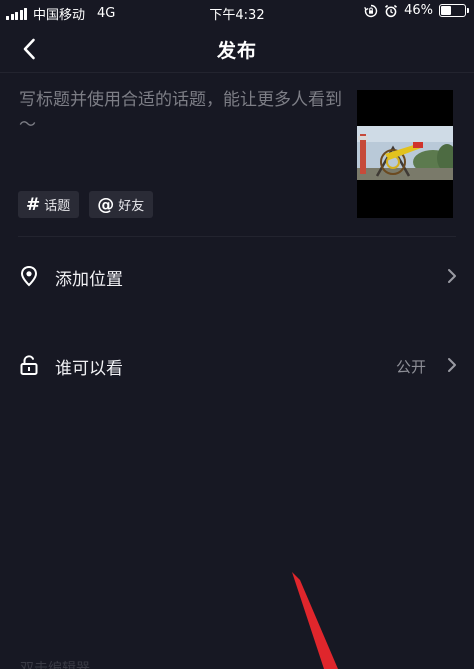 The width and height of the screenshot is (474, 669). What do you see at coordinates (86, 204) in the screenshot?
I see `tag-row: # 话题 @ 好友` at bounding box center [86, 204].